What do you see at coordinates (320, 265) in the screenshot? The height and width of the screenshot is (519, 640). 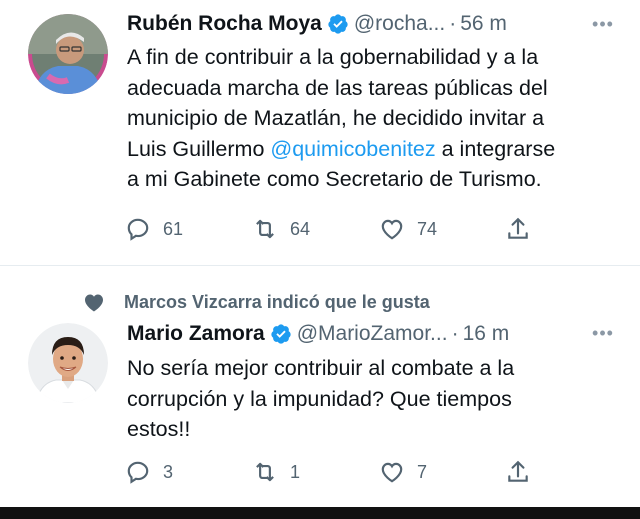 I see `tweet-divider` at bounding box center [320, 265].